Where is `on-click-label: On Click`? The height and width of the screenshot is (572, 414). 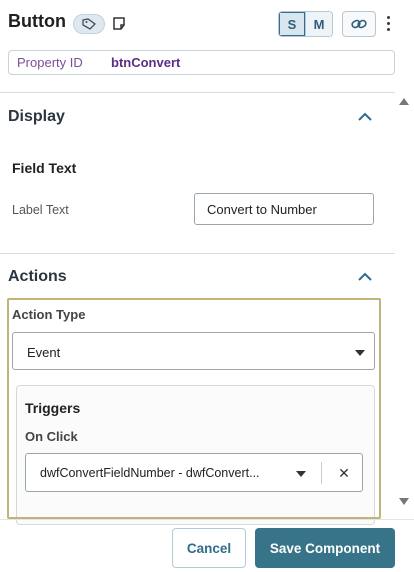
on-click-label: On Click is located at coordinates (51, 436).